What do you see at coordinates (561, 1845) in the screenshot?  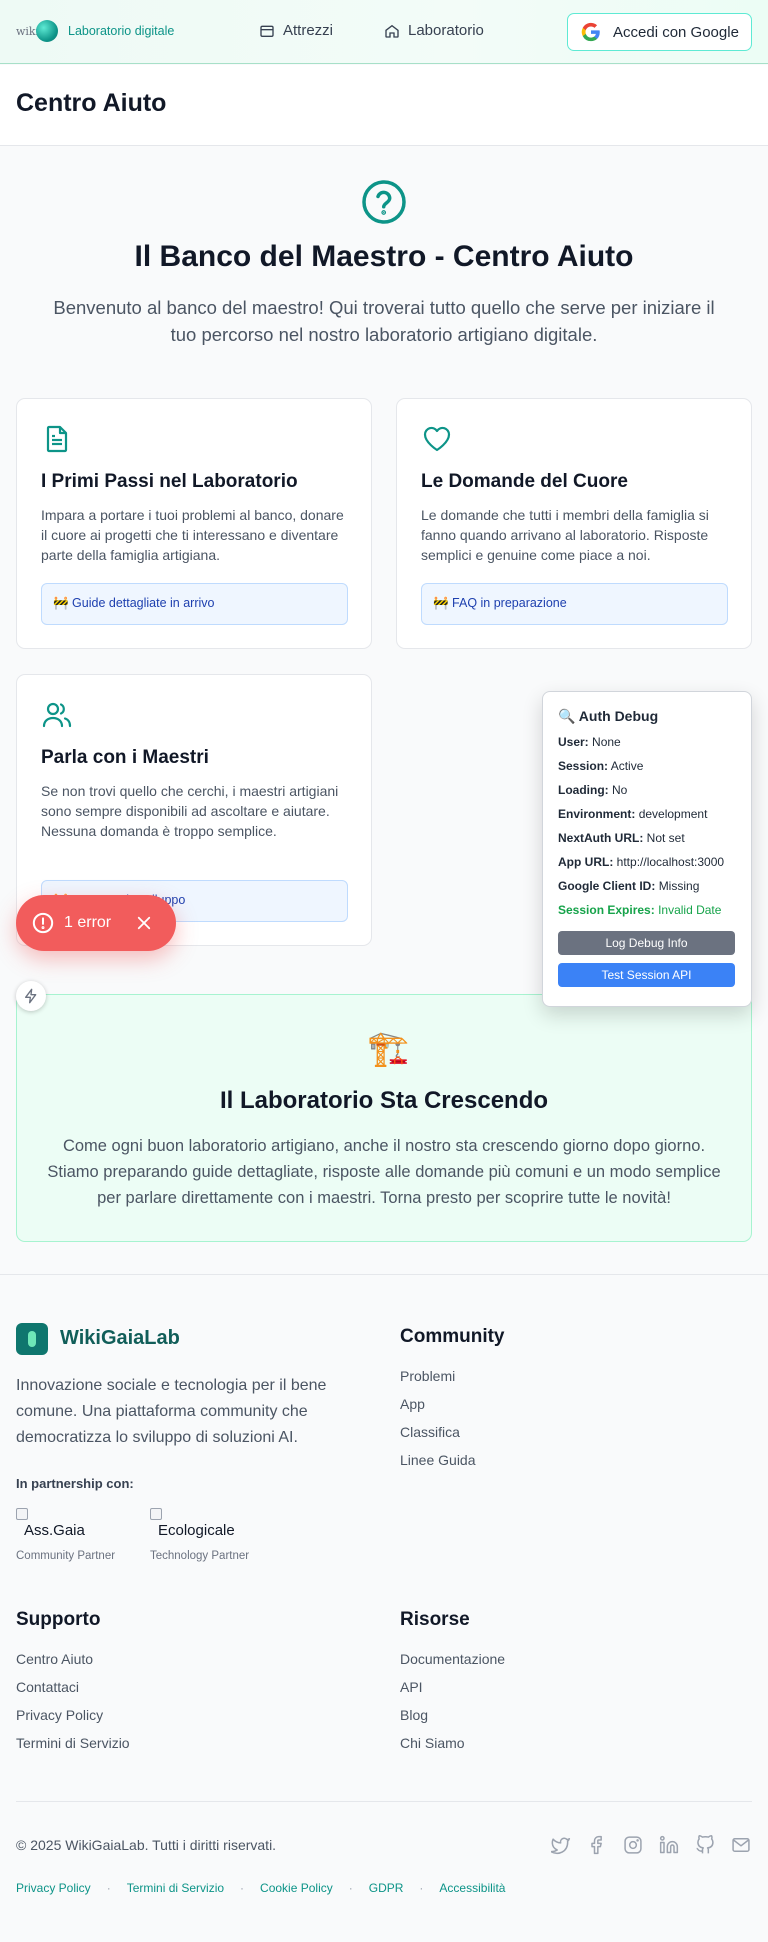 I see `twitter-icon` at bounding box center [561, 1845].